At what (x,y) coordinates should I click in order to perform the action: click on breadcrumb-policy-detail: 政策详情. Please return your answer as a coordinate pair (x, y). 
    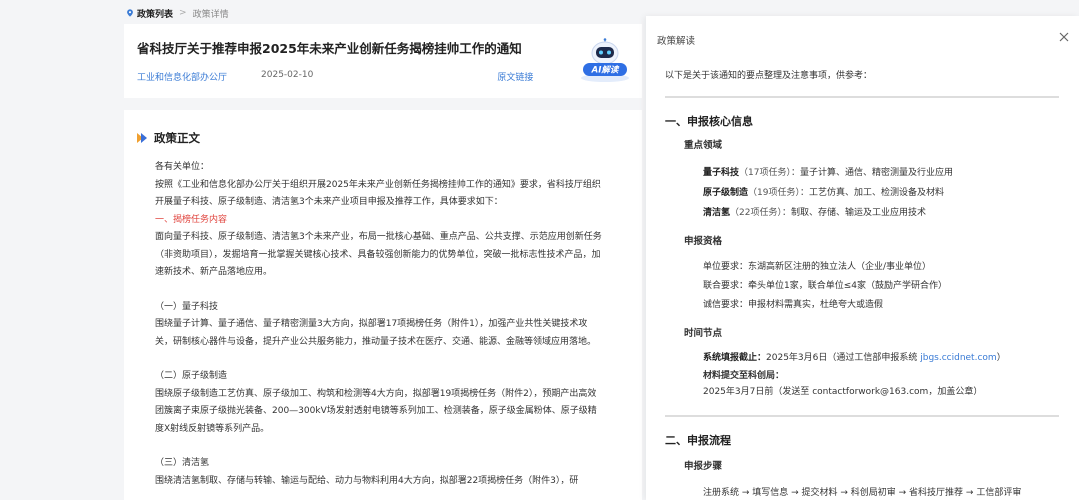
    Looking at the image, I should click on (210, 14).